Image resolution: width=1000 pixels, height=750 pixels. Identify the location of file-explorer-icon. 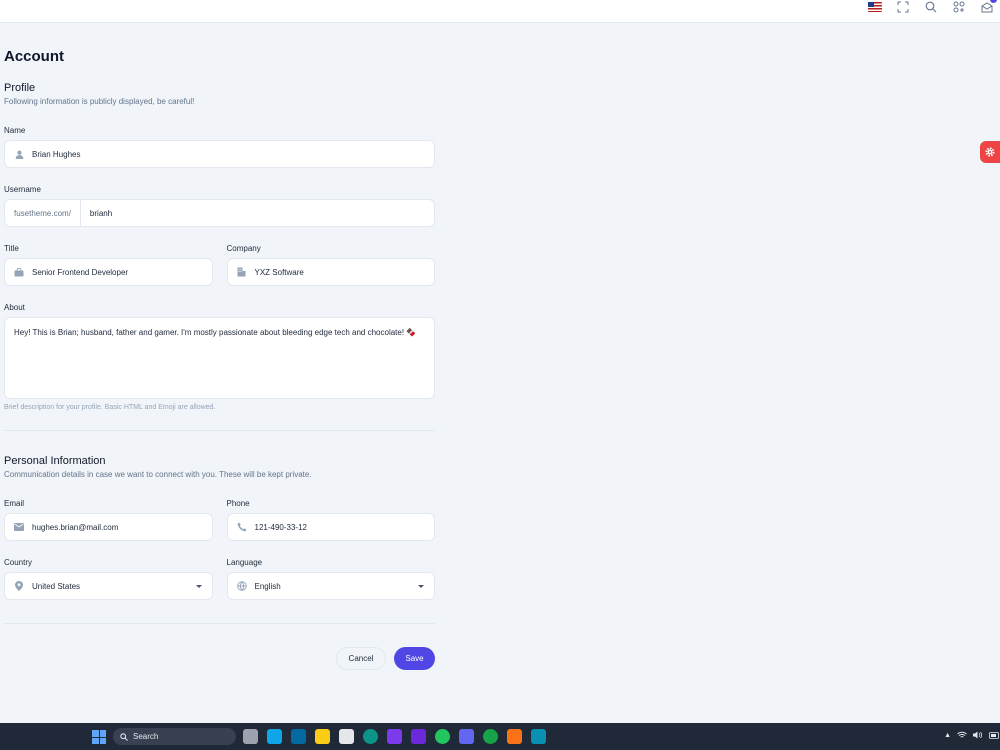
(322, 736).